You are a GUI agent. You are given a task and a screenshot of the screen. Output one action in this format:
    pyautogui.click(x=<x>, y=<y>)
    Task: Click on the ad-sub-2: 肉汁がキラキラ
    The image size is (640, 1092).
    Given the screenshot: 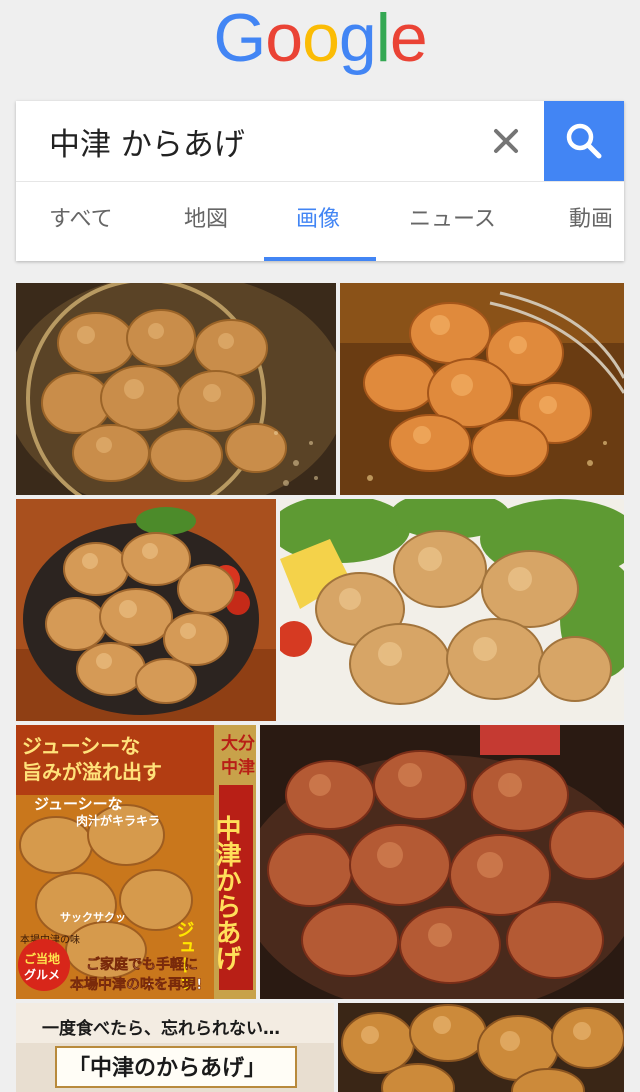 What is the action you would take?
    pyautogui.click(x=118, y=820)
    